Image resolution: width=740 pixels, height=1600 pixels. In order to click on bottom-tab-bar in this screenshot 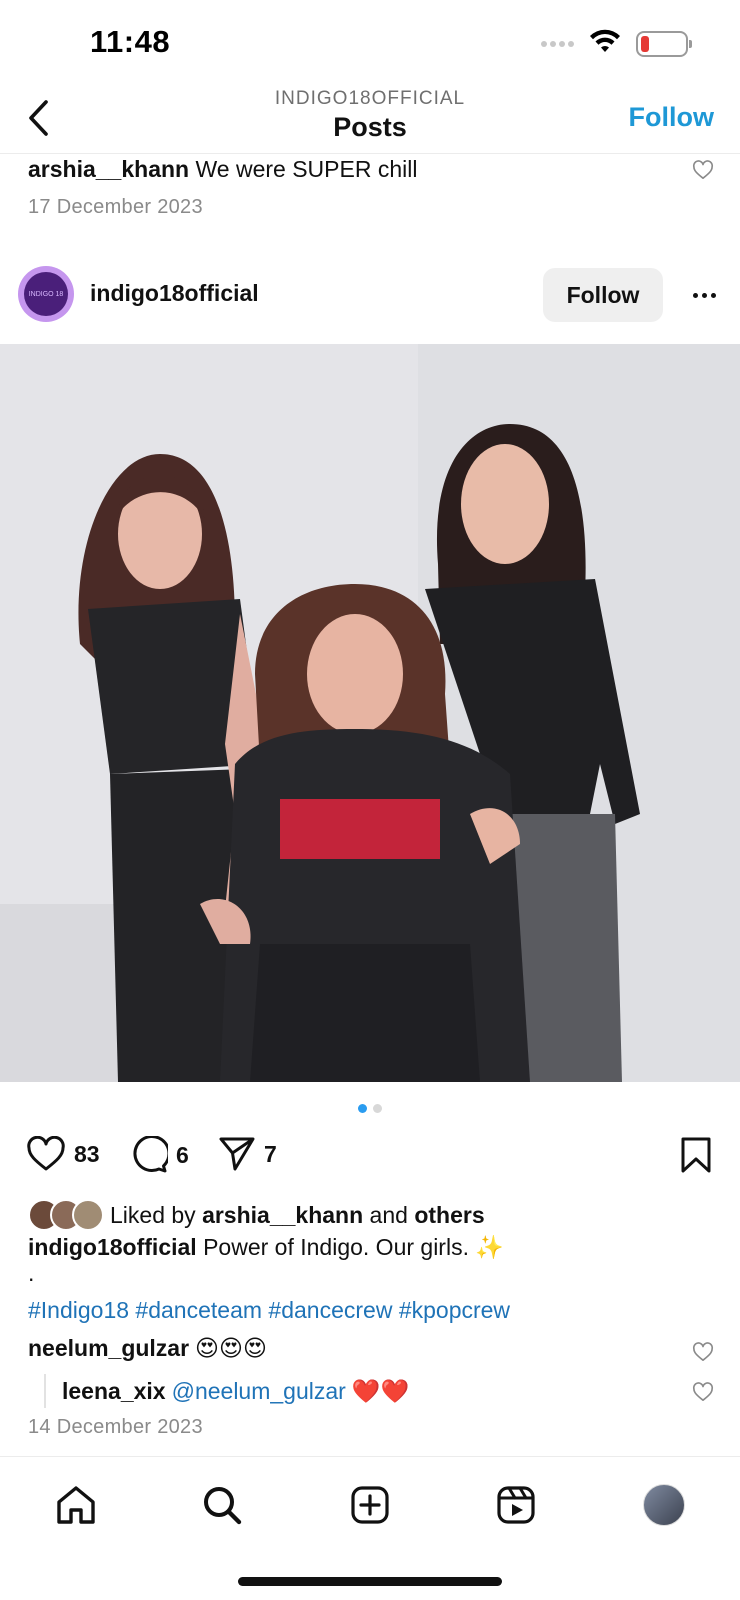, I will do `click(370, 1528)`.